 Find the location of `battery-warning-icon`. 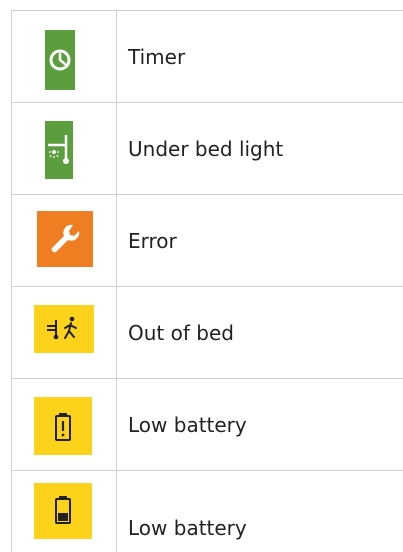

battery-warning-icon is located at coordinates (63, 426).